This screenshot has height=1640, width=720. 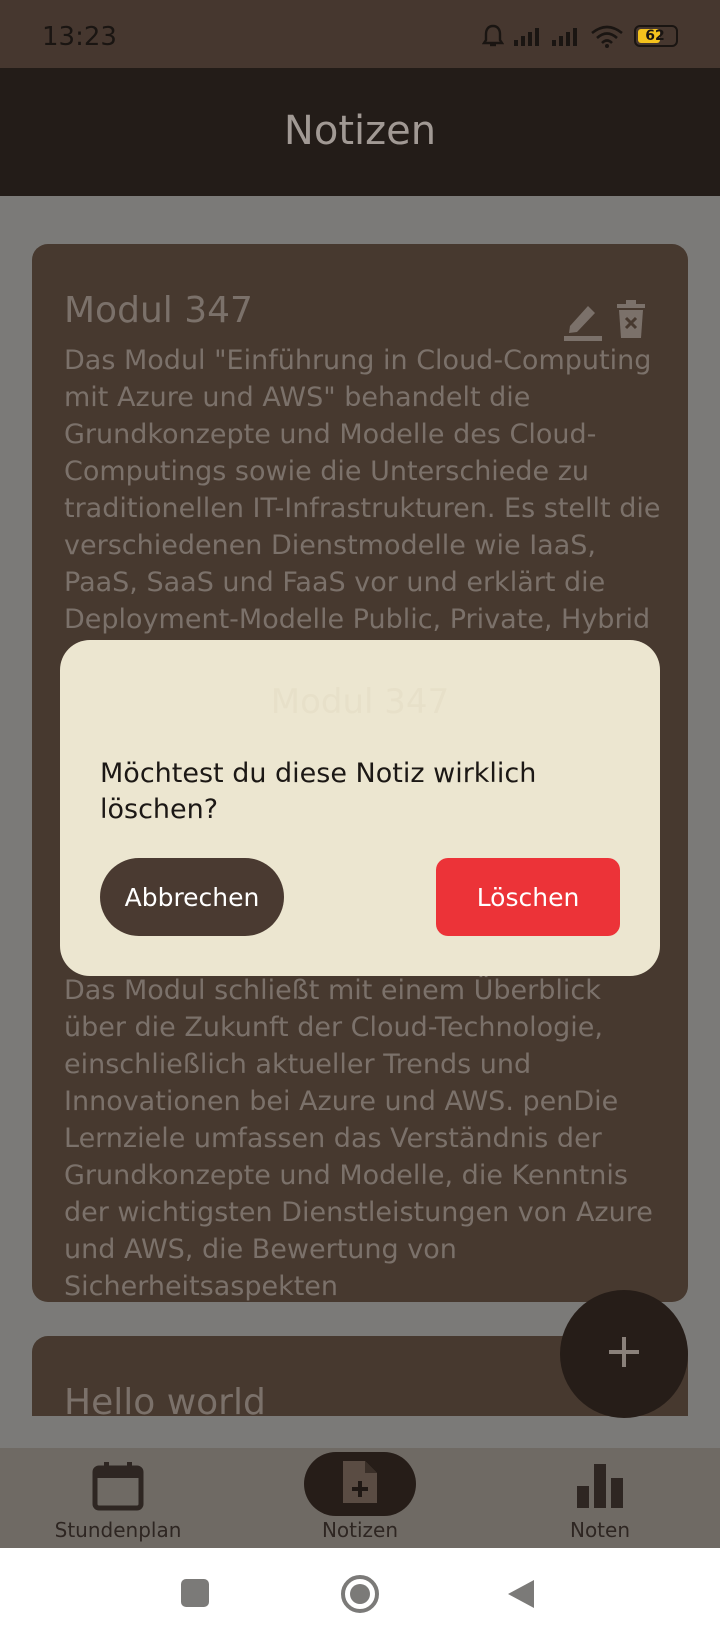 What do you see at coordinates (360, 702) in the screenshot?
I see `dialog-title: Modul 347` at bounding box center [360, 702].